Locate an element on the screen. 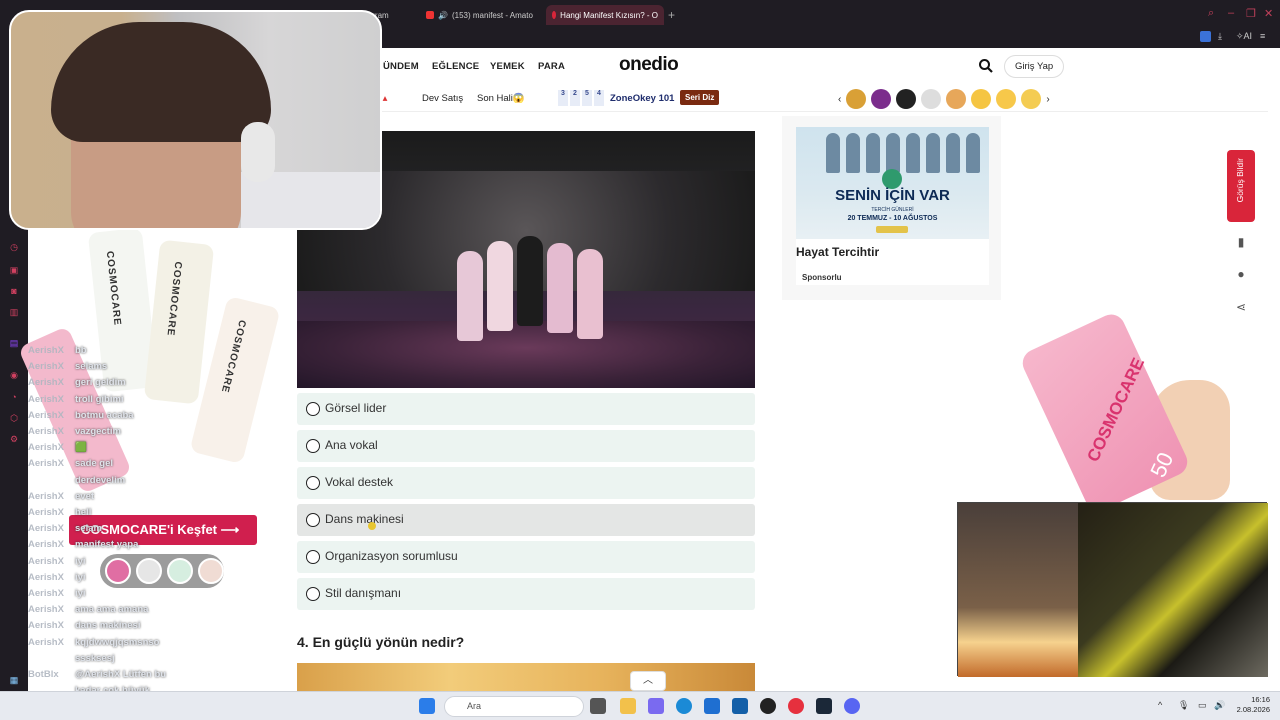 Image resolution: width=1280 pixels, height=720 pixels. tab-youtube: 🔊 (153) manifest - Amato is located at coordinates (479, 15).